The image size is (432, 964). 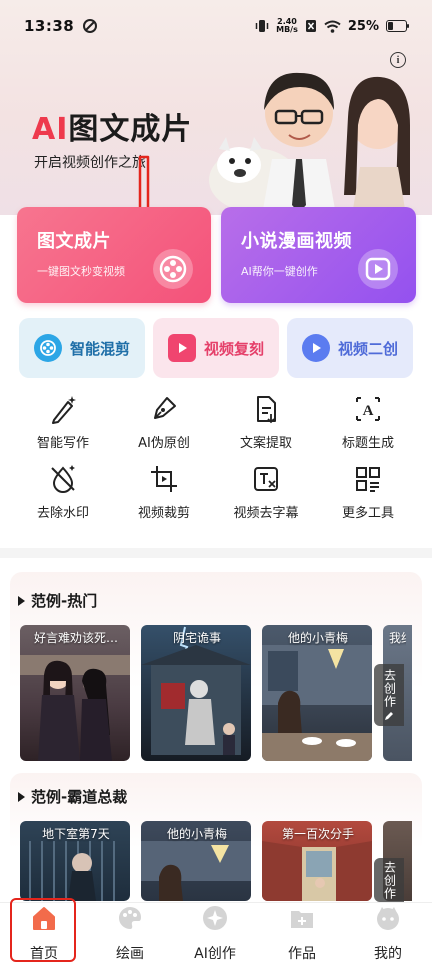 I want to click on tool-label: 视频去字幕, so click(x=266, y=513).